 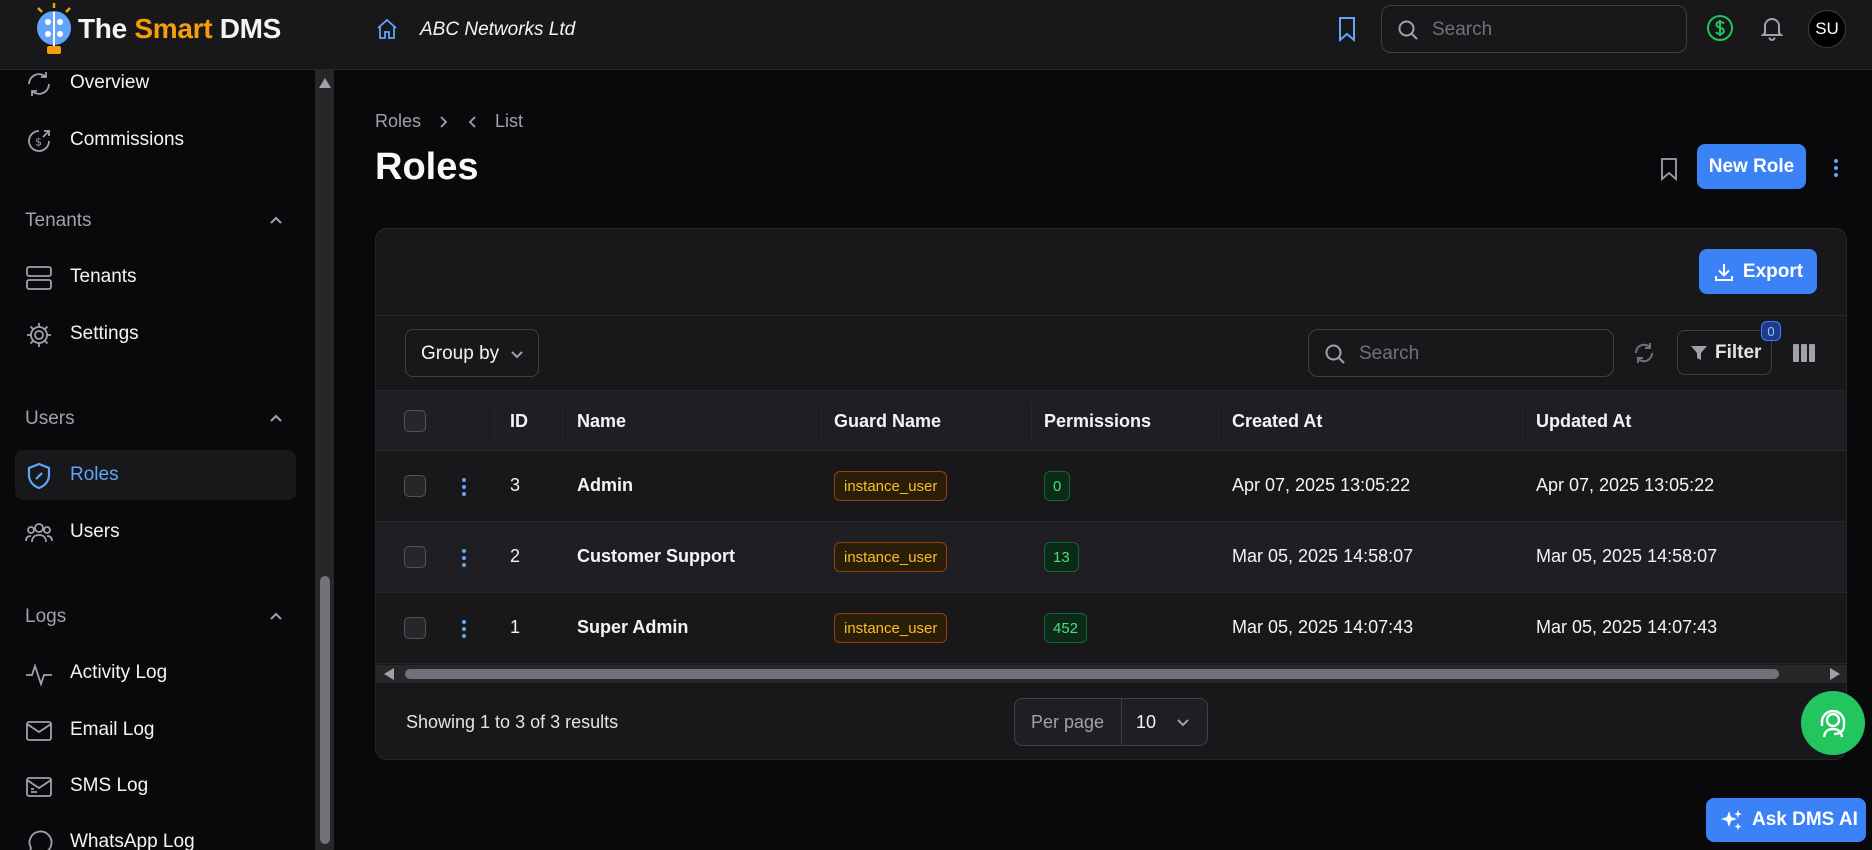 What do you see at coordinates (1552, 30) in the screenshot?
I see `global-search-input` at bounding box center [1552, 30].